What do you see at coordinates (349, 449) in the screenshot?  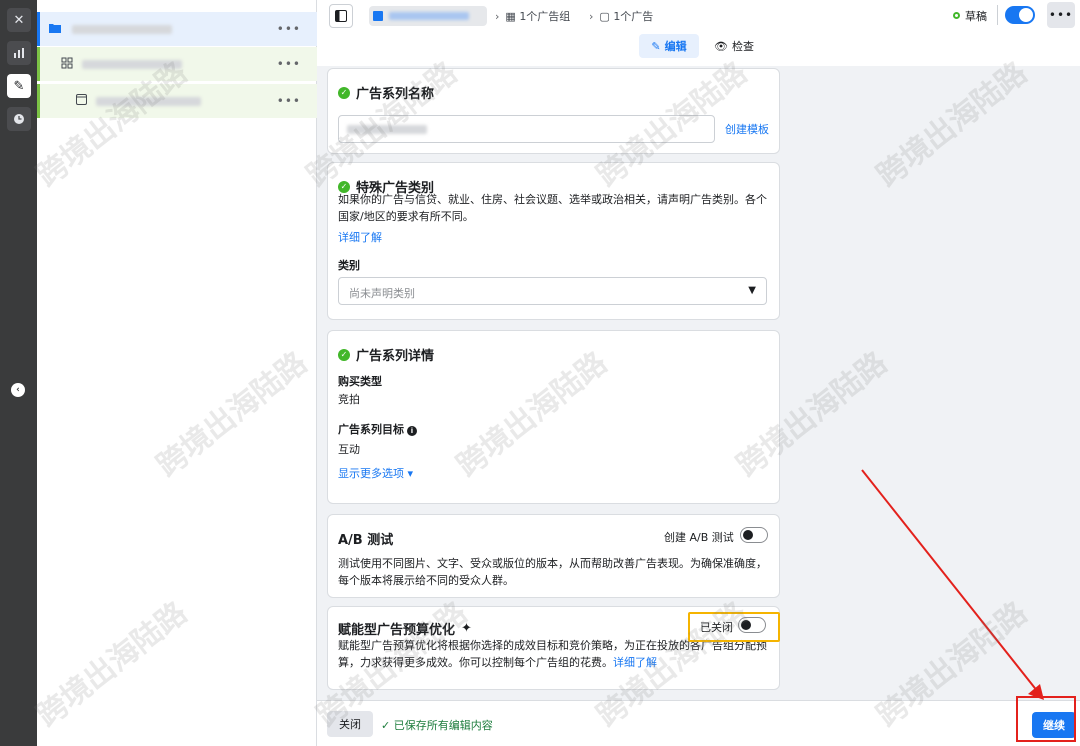 I see `objective-value: 互动` at bounding box center [349, 449].